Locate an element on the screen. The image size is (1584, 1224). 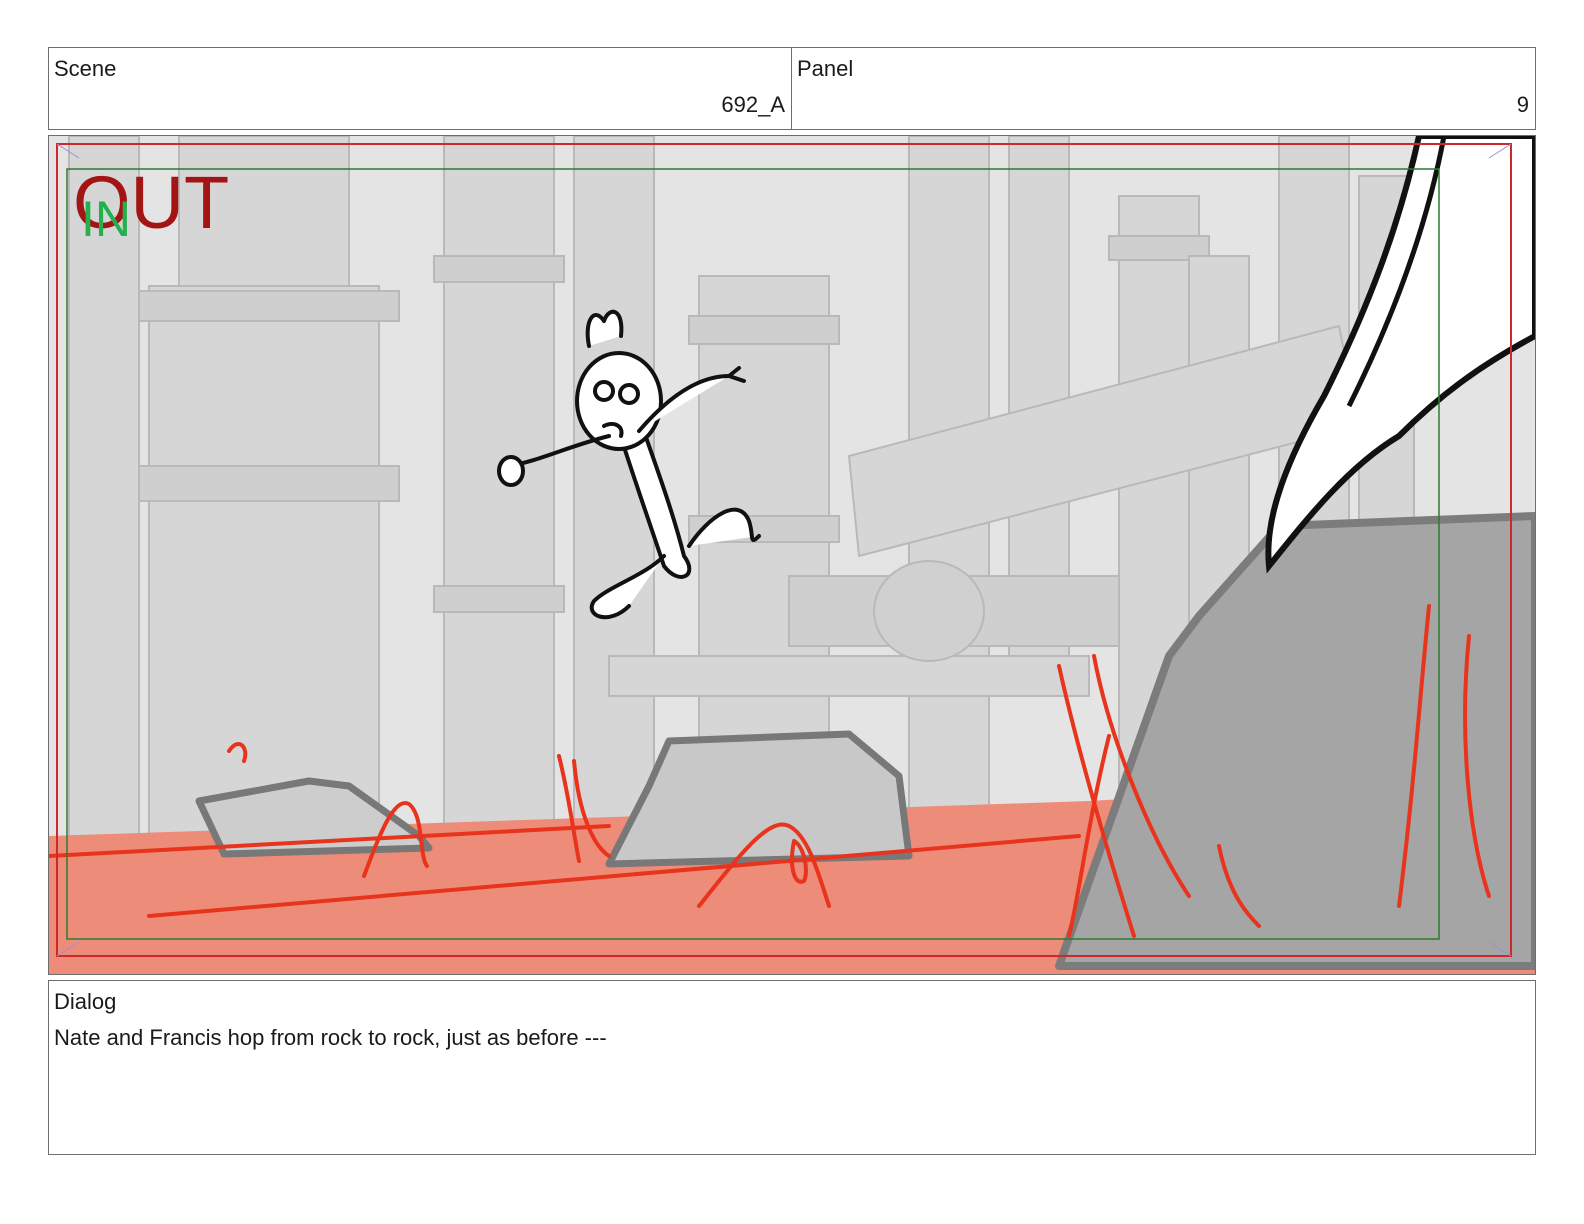
scene-number: 692_A is located at coordinates (753, 104).